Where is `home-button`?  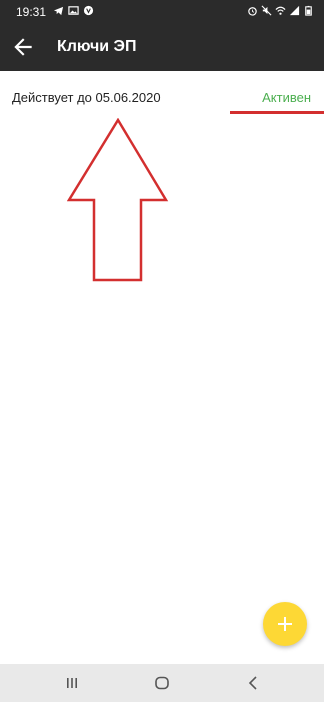
home-button is located at coordinates (162, 683).